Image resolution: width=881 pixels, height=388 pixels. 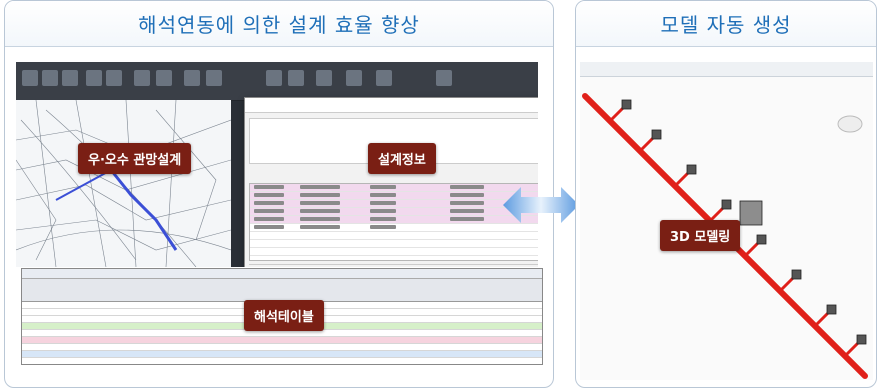 What do you see at coordinates (393, 222) in the screenshot?
I see `dialog-grid` at bounding box center [393, 222].